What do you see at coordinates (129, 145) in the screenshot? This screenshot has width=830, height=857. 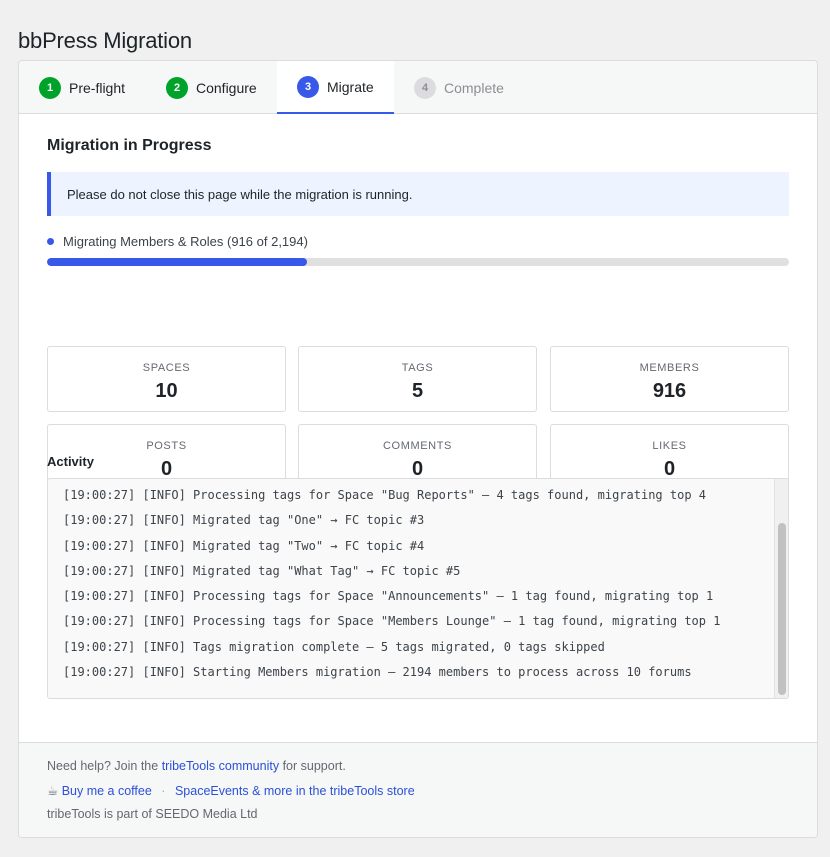 I see `section-heading: Migration in Progress` at bounding box center [129, 145].